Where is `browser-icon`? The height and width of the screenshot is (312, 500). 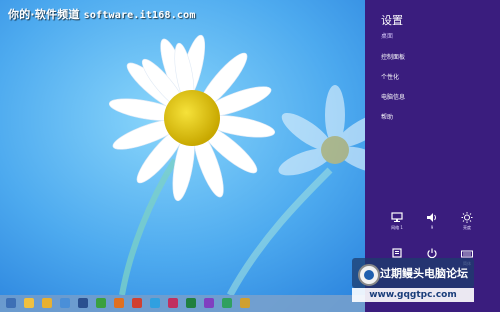
browser-icon is located at coordinates (101, 303).